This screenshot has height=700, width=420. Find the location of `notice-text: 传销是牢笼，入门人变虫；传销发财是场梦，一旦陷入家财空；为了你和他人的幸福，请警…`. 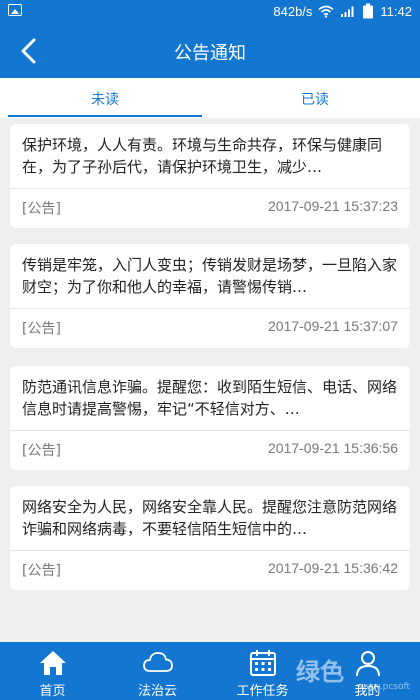

notice-text: 传销是牢笼，入门人变虫；传销发财是场梦，一旦陷入家财空；为了你和他人的幸福，请警… is located at coordinates (210, 276).